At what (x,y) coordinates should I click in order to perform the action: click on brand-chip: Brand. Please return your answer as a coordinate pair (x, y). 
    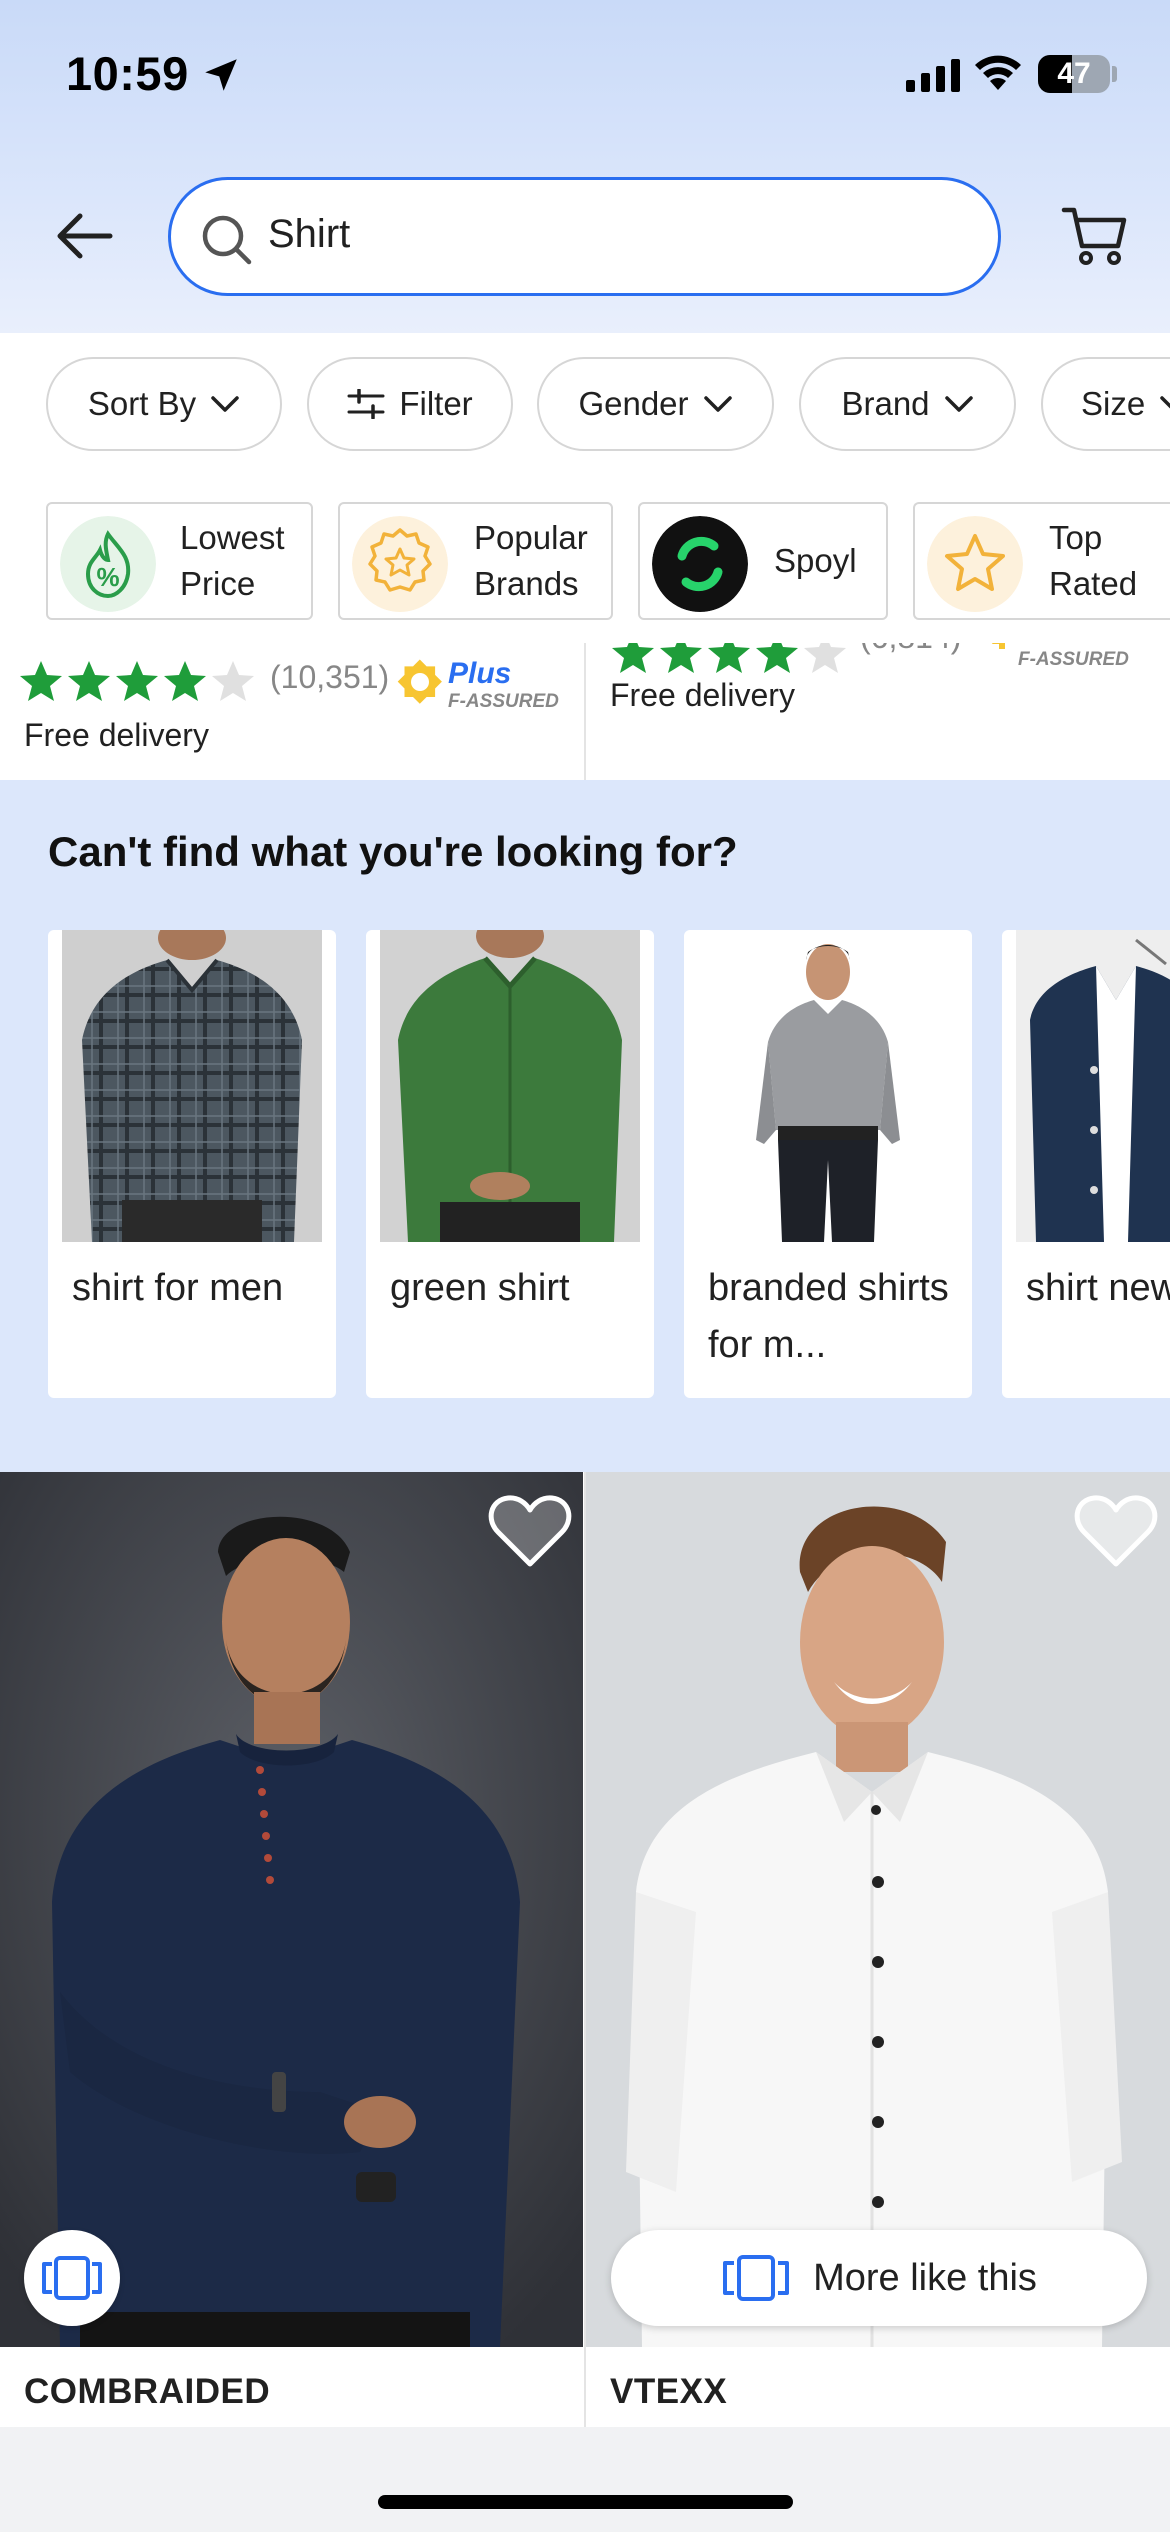
    Looking at the image, I should click on (907, 404).